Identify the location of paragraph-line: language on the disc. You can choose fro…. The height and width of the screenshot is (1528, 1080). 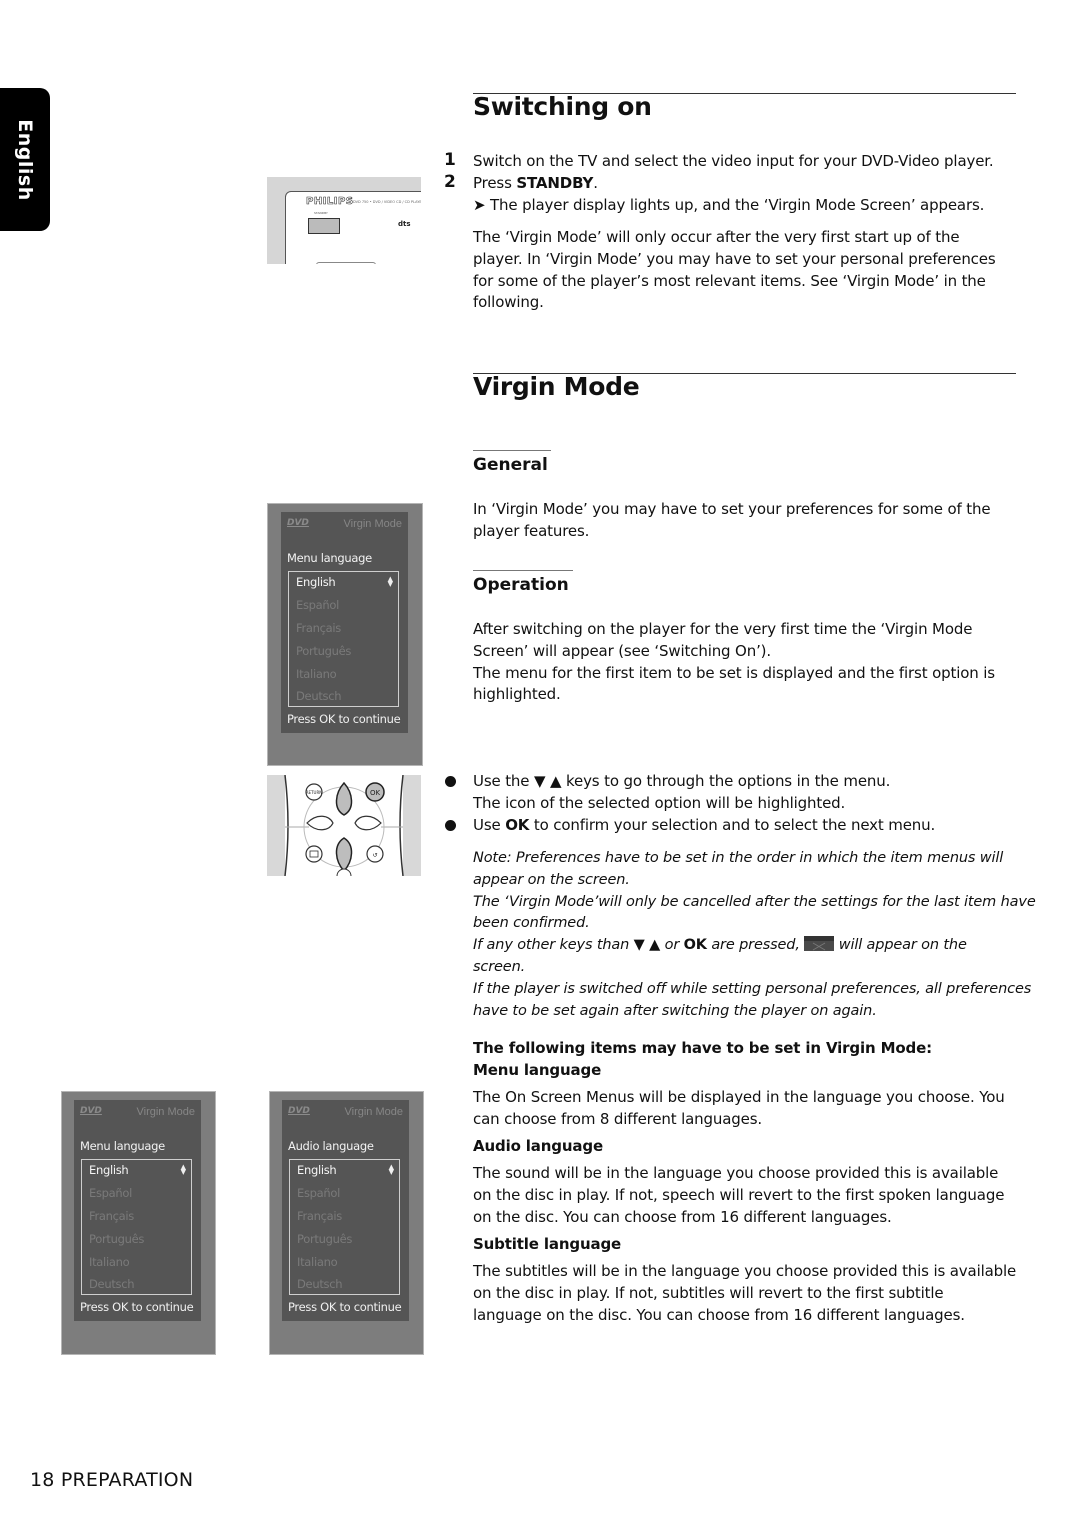
(719, 1314).